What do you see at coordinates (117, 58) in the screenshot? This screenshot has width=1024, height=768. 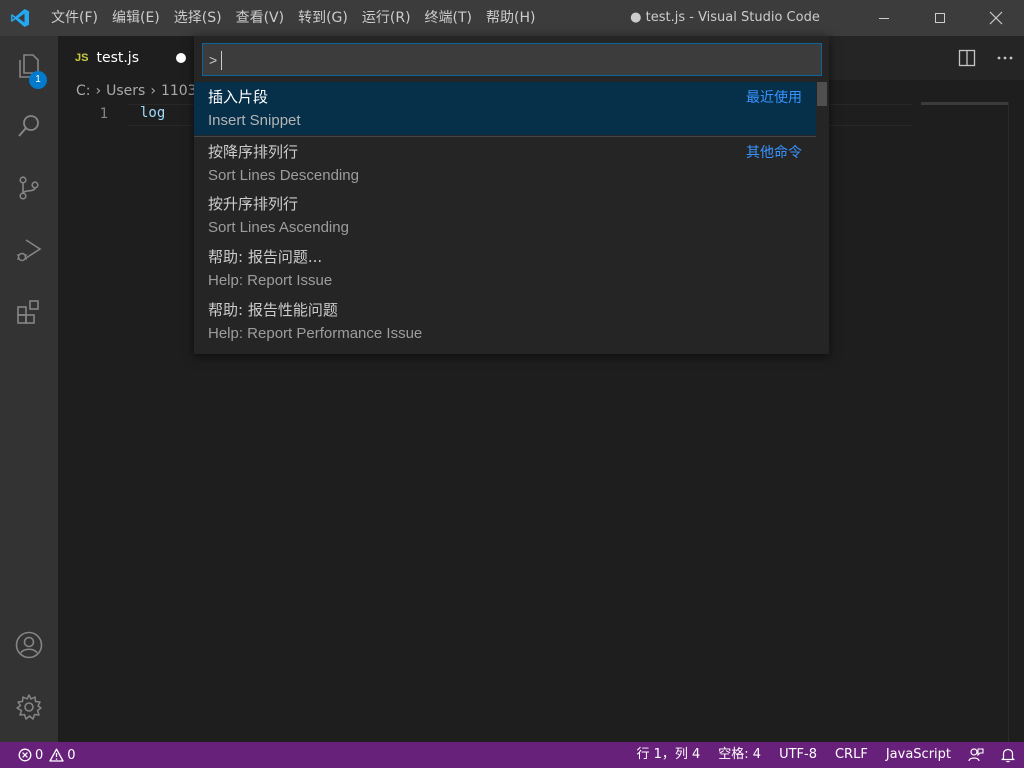 I see `tab-label: test.js` at bounding box center [117, 58].